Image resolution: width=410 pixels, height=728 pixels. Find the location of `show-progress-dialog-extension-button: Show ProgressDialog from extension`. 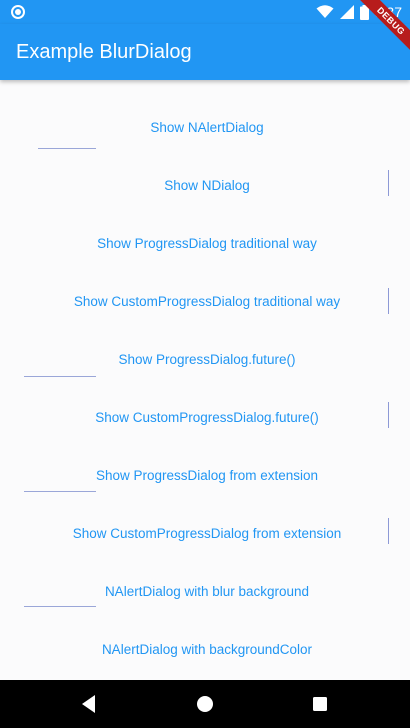

show-progress-dialog-extension-button: Show ProgressDialog from extension is located at coordinates (207, 476).